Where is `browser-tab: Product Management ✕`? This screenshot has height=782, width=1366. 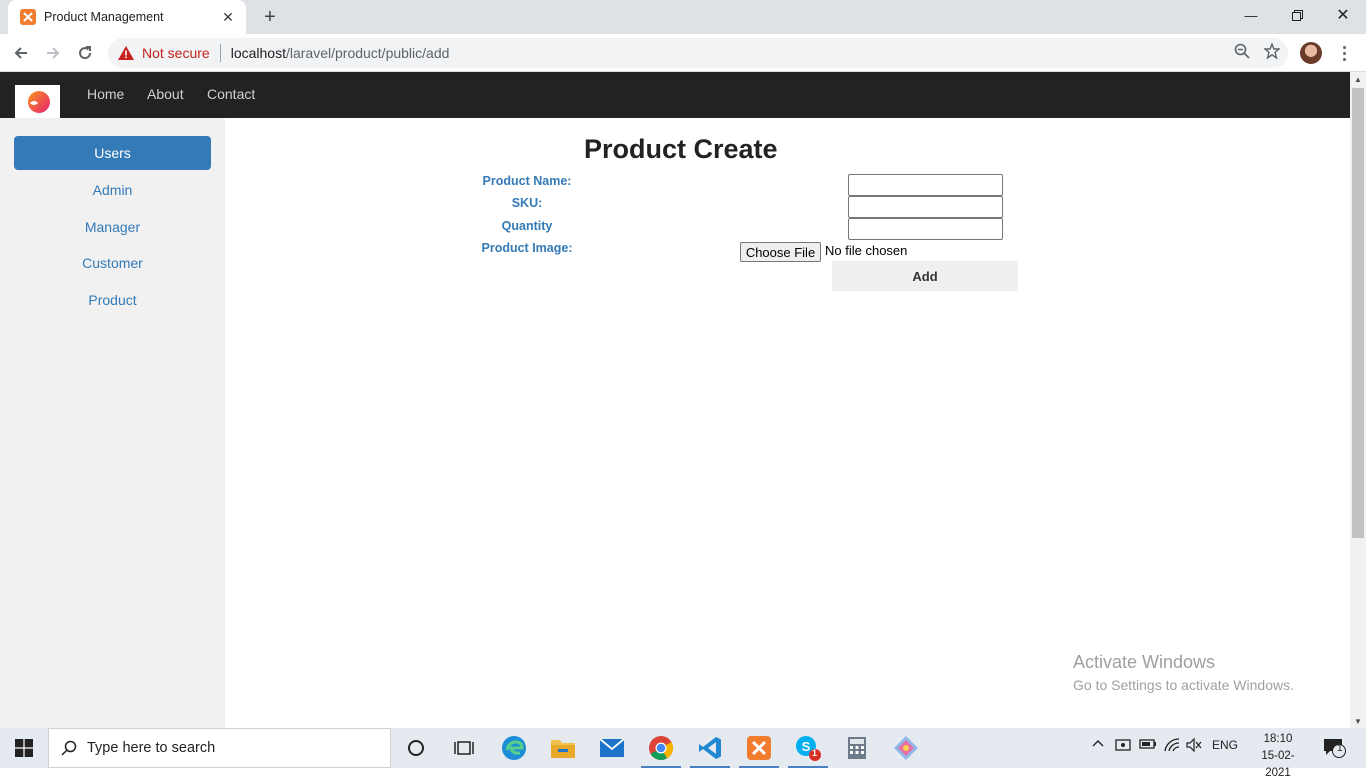
browser-tab: Product Management ✕ is located at coordinates (127, 17).